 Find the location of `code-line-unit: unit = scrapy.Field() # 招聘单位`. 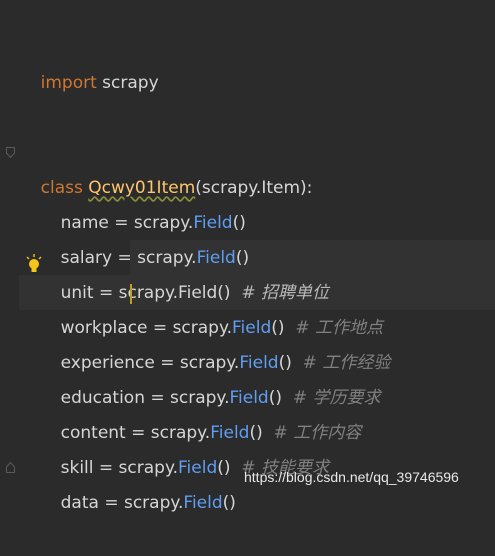

code-line-unit: unit = scrapy.Field() # 招聘单位 is located at coordinates (247, 272).